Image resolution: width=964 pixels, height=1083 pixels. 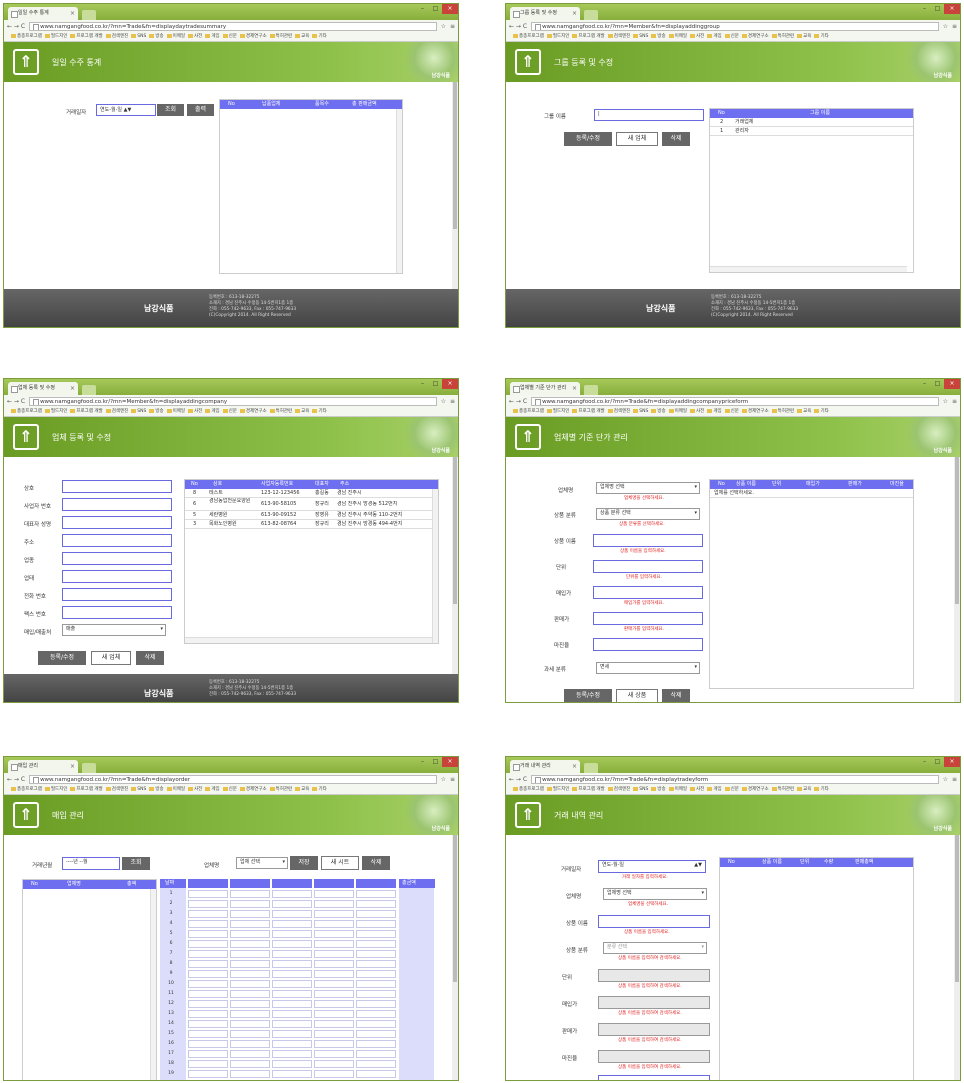 I want to click on date-input: 연도-월-일 ▲▼, so click(x=652, y=866).